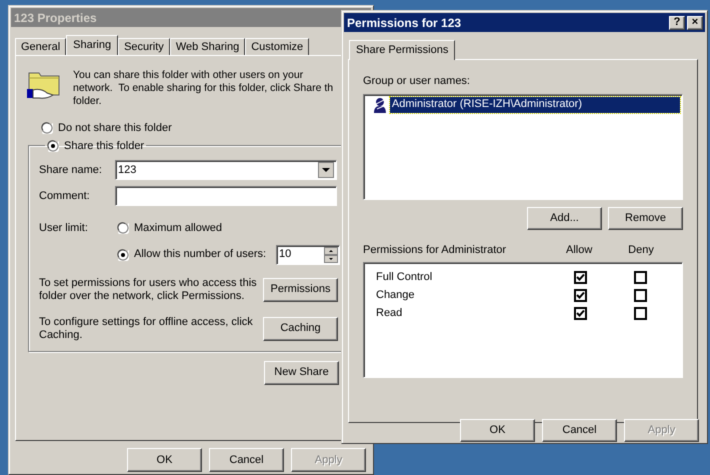  Describe the element at coordinates (390, 313) in the screenshot. I see `permission-name: Read` at that location.